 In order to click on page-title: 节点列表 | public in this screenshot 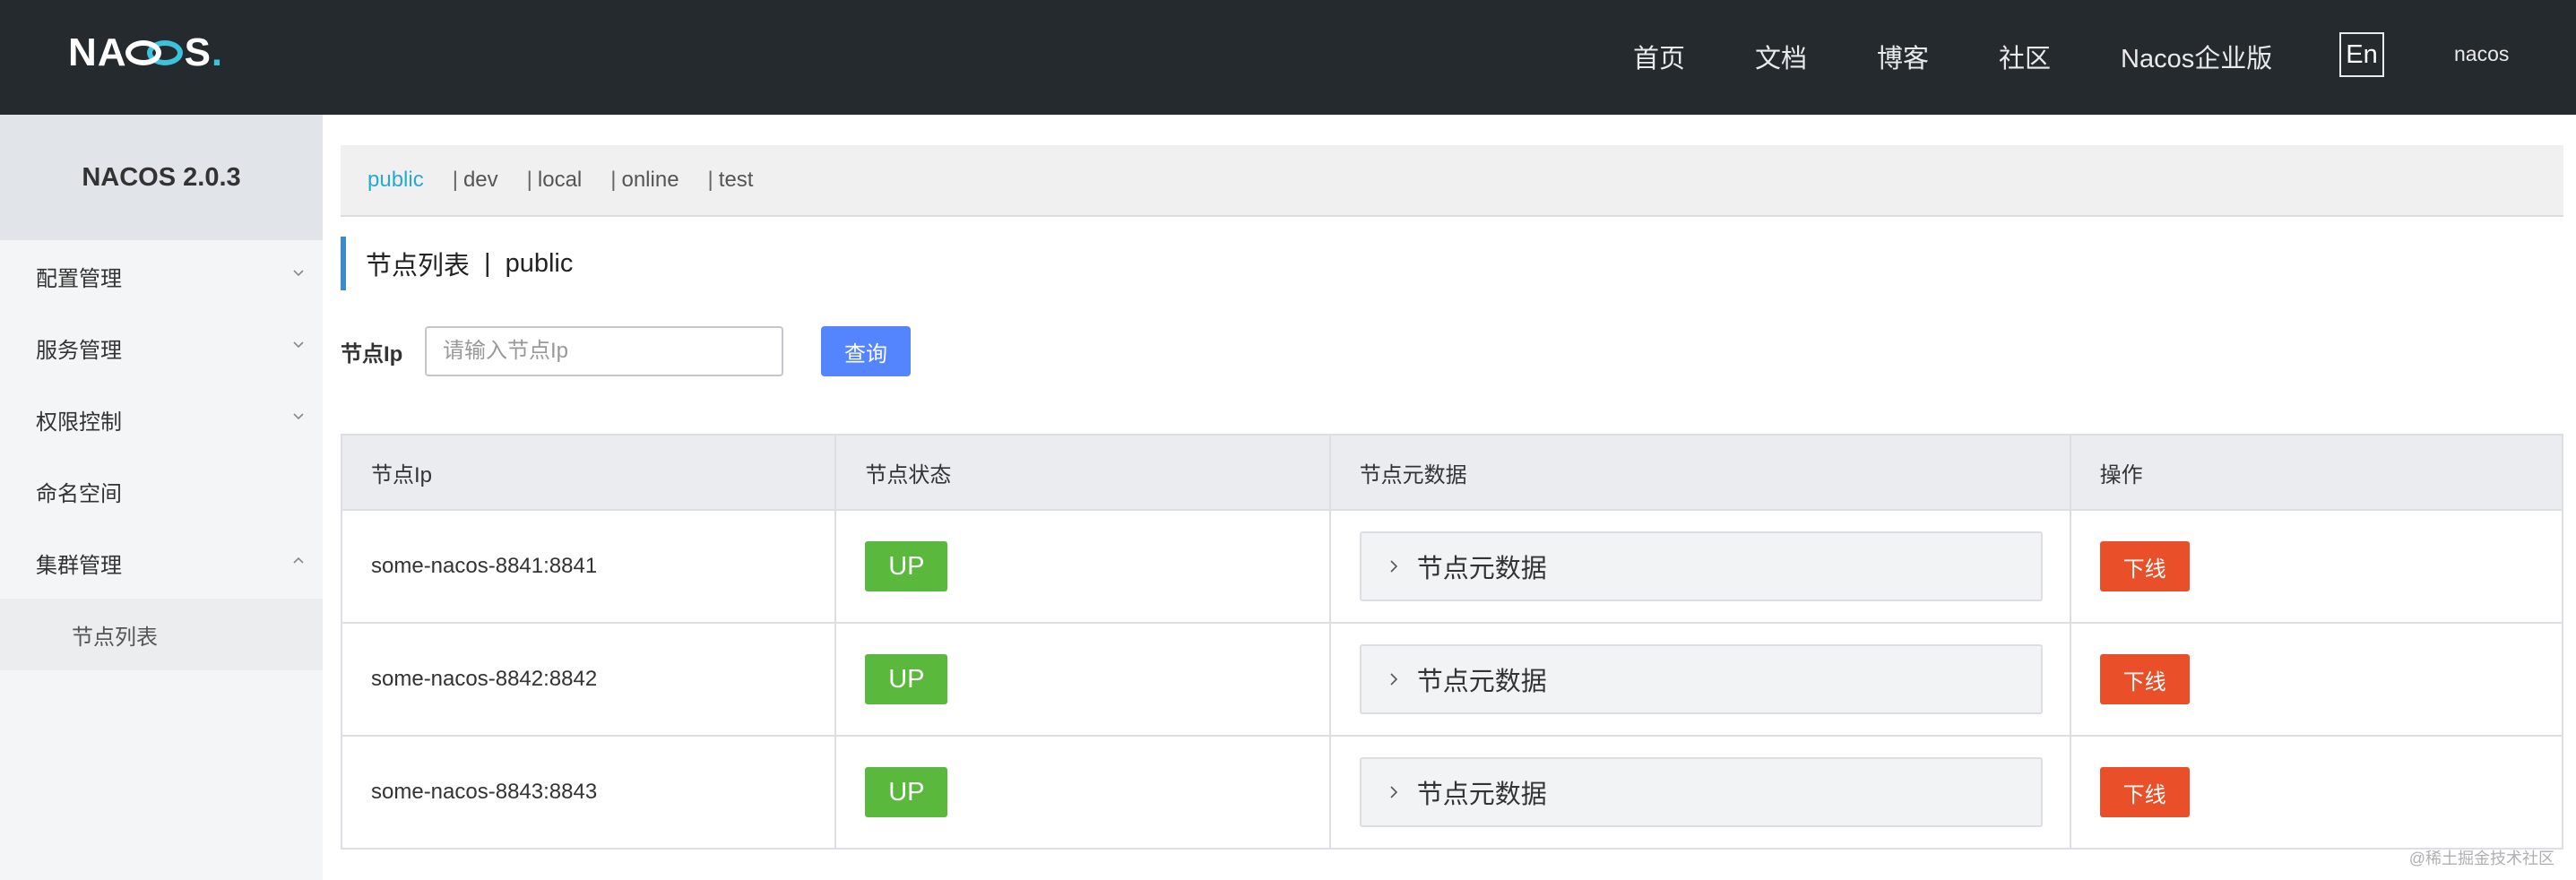, I will do `click(457, 263)`.